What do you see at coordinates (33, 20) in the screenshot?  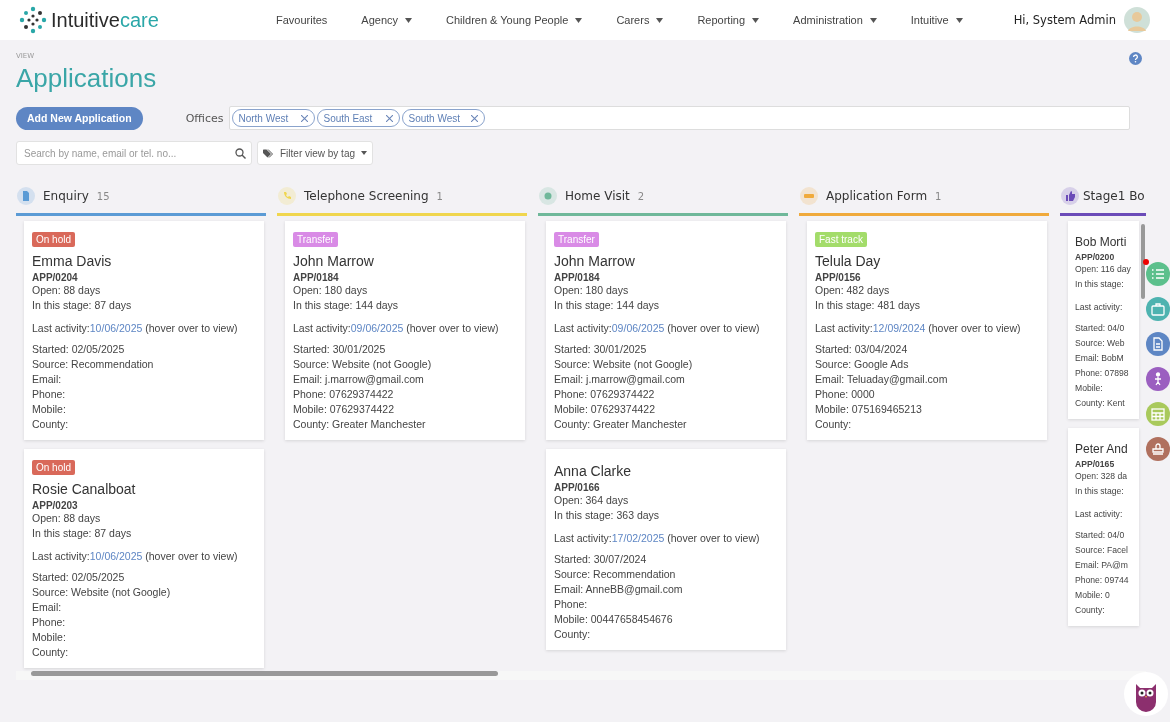 I see `logo-icon` at bounding box center [33, 20].